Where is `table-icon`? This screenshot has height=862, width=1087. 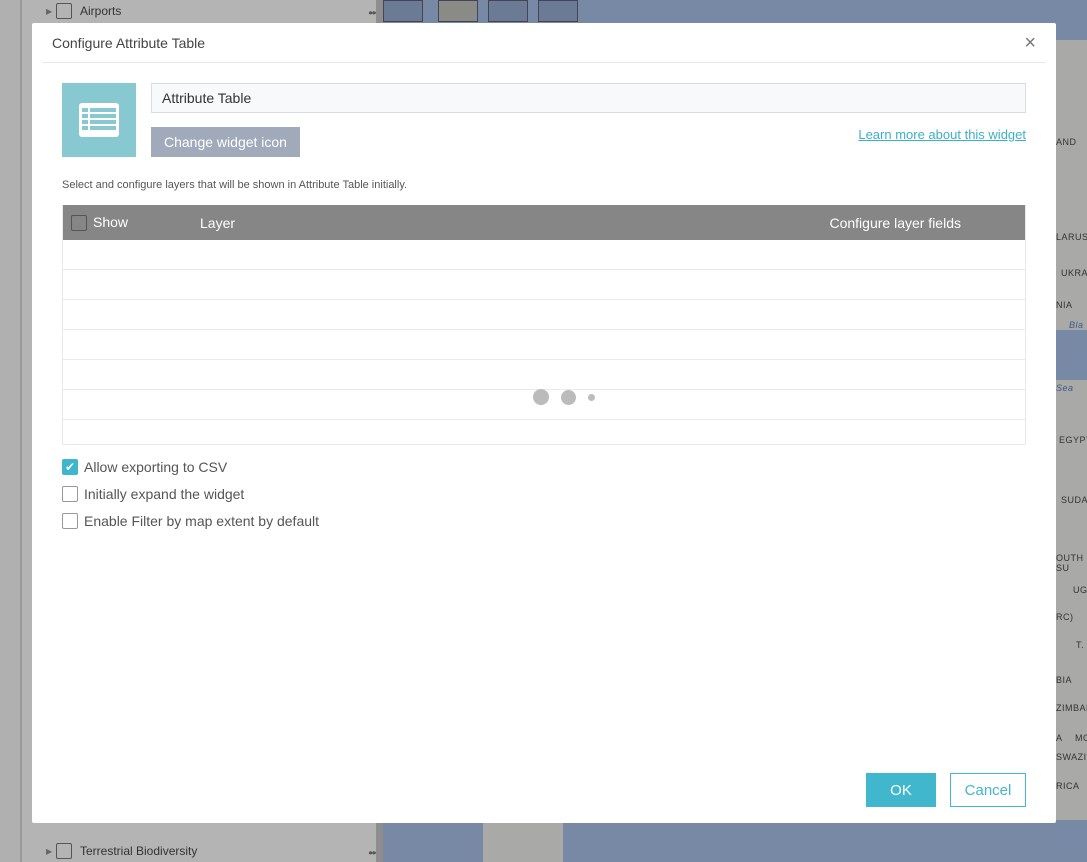 table-icon is located at coordinates (99, 120).